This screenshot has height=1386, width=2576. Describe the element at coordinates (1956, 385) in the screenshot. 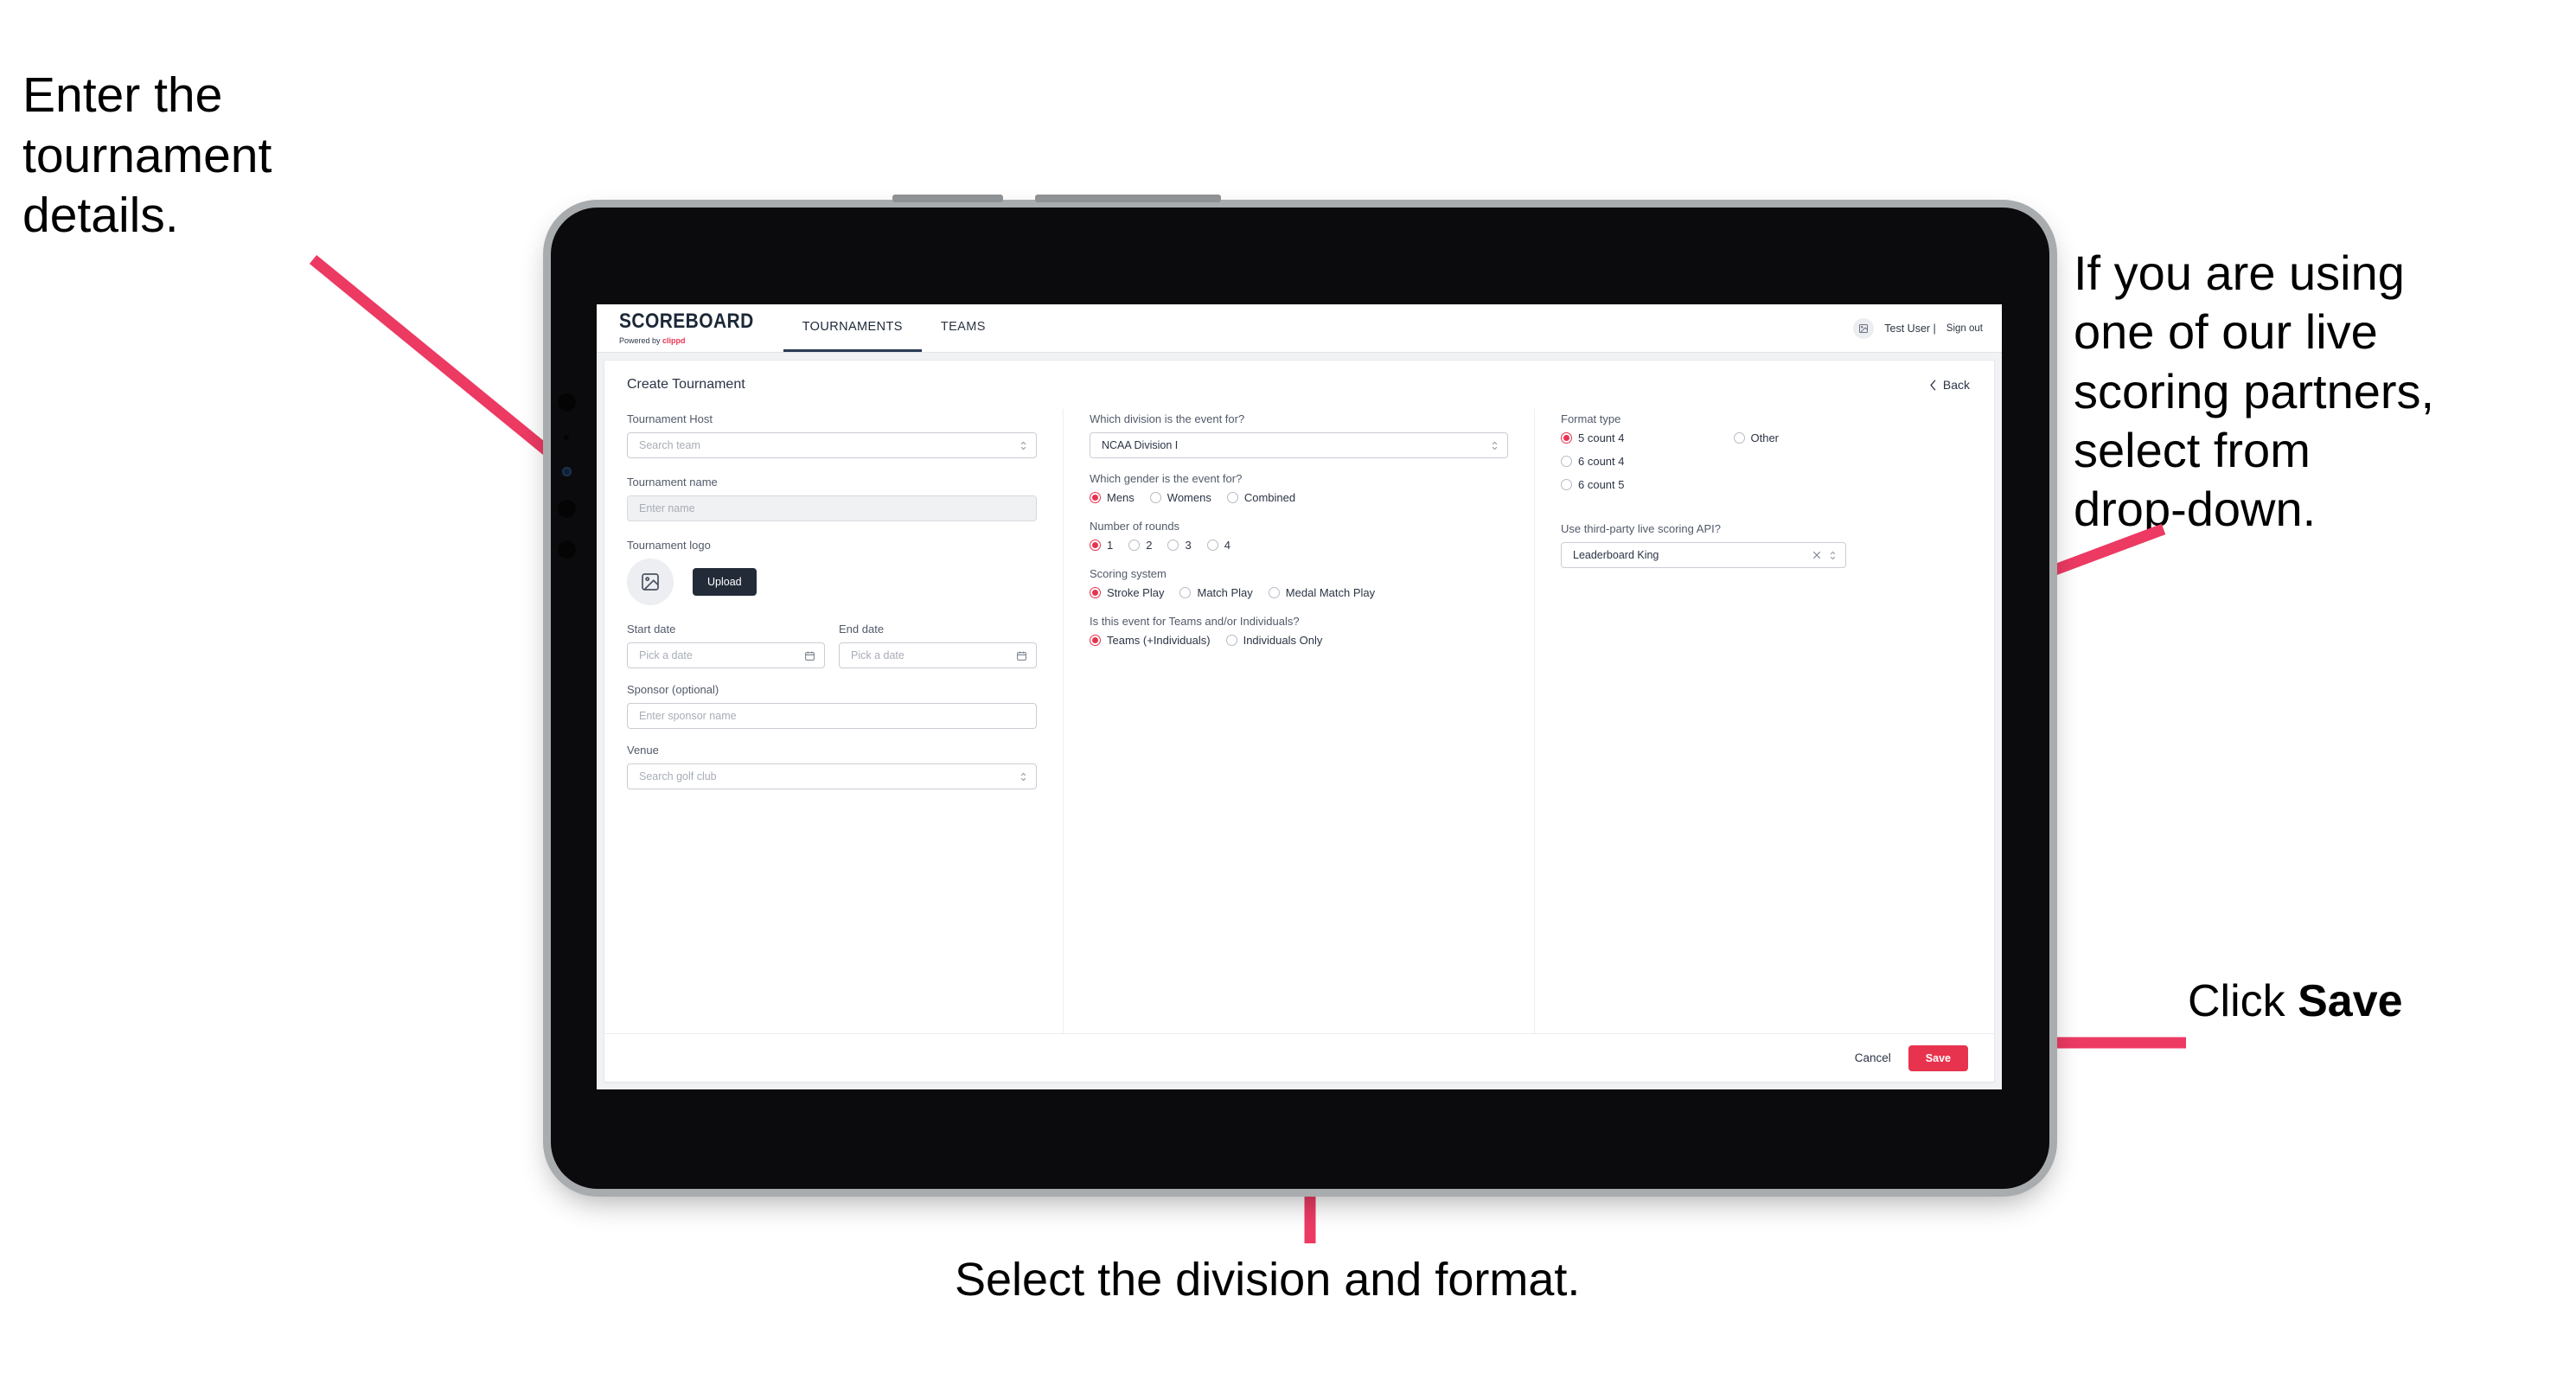

I see `back-button-label: Back` at that location.